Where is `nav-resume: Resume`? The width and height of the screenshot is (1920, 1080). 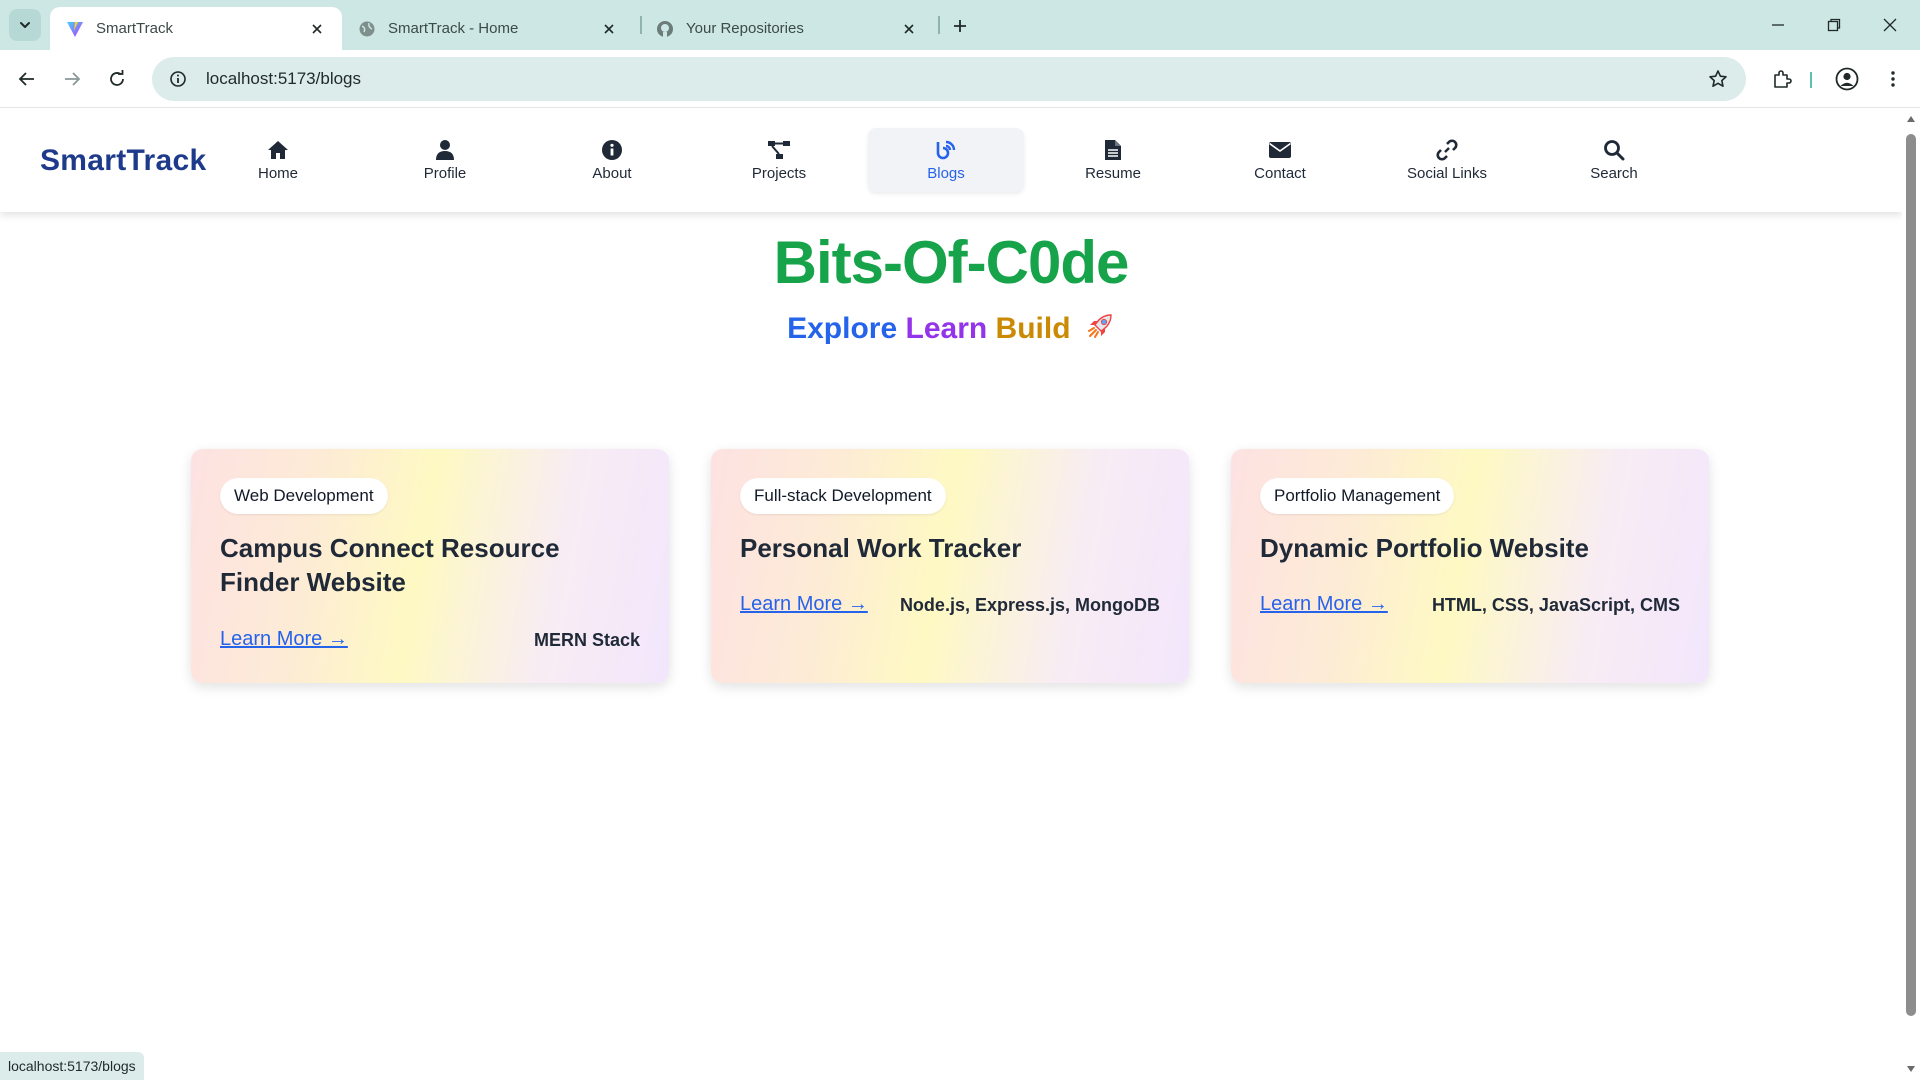 nav-resume: Resume is located at coordinates (1113, 160).